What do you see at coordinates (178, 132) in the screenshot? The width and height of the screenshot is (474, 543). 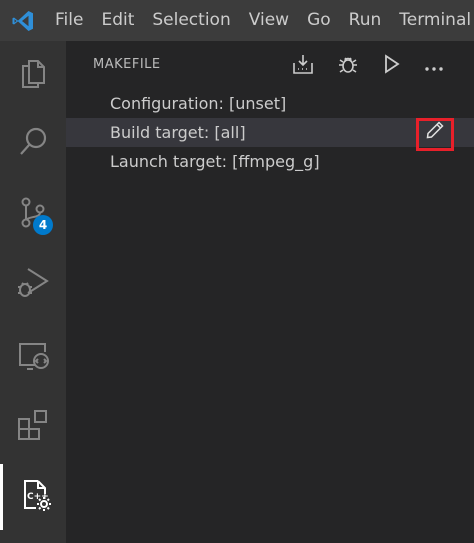 I see `tree-item-label: Build target: [all]` at bounding box center [178, 132].